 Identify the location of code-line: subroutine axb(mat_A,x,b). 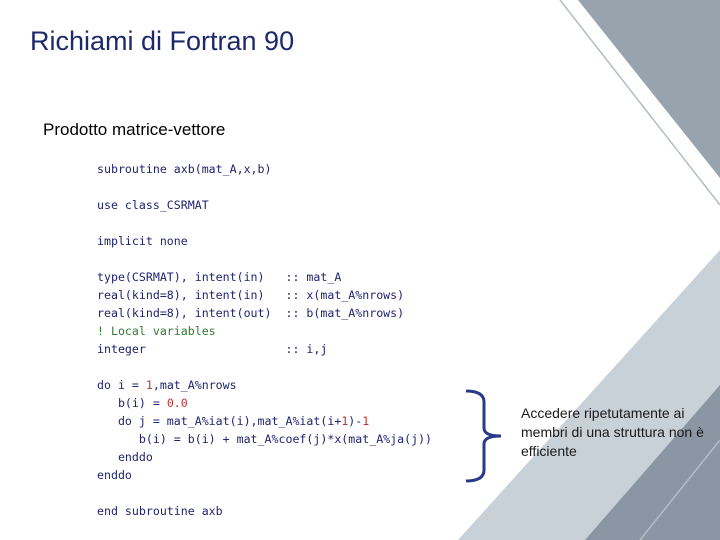
(184, 169).